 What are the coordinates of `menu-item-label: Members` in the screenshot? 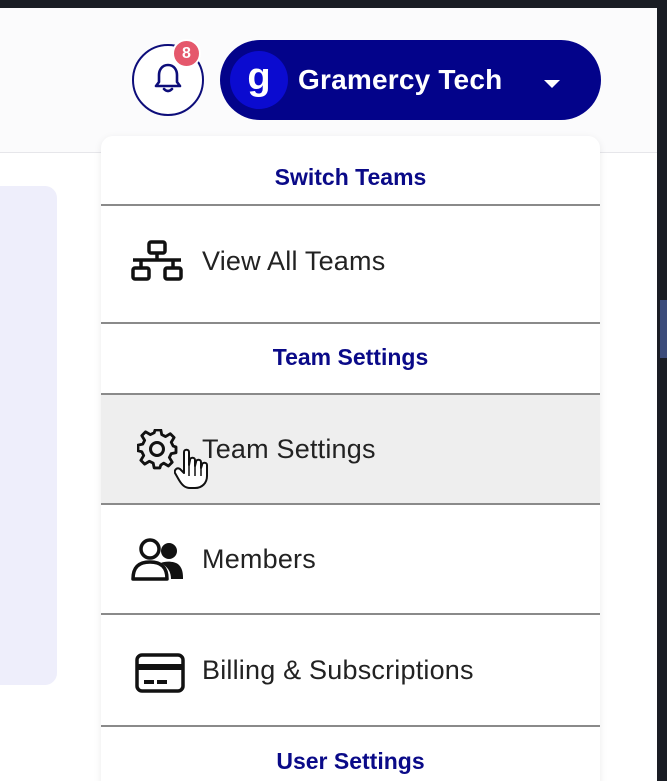 It's located at (259, 558).